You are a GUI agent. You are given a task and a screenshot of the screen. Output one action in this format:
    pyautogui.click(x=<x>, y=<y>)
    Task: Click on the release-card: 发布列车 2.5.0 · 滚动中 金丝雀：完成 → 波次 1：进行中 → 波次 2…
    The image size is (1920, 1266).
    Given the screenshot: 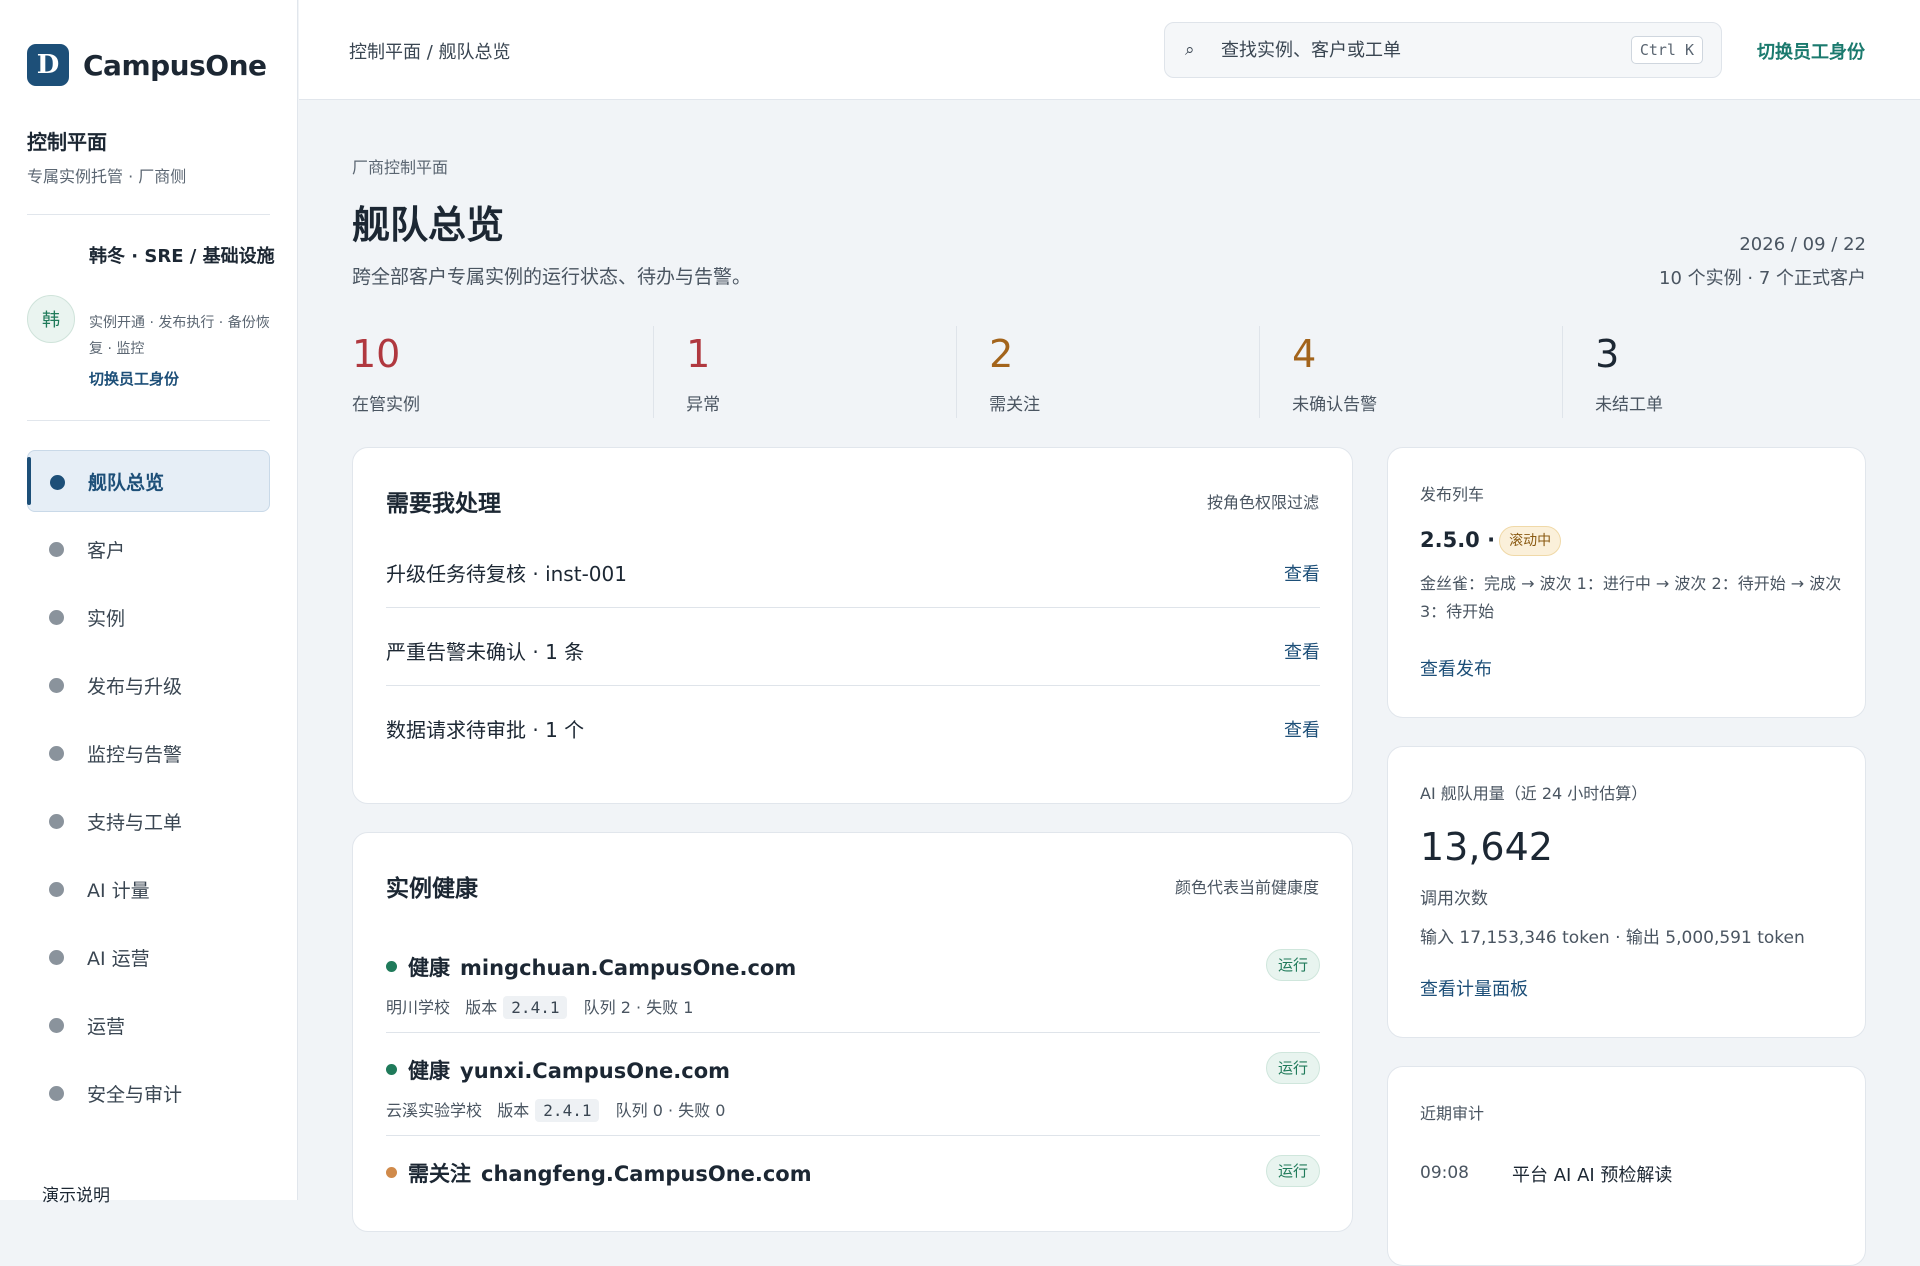 What is the action you would take?
    pyautogui.click(x=1626, y=582)
    